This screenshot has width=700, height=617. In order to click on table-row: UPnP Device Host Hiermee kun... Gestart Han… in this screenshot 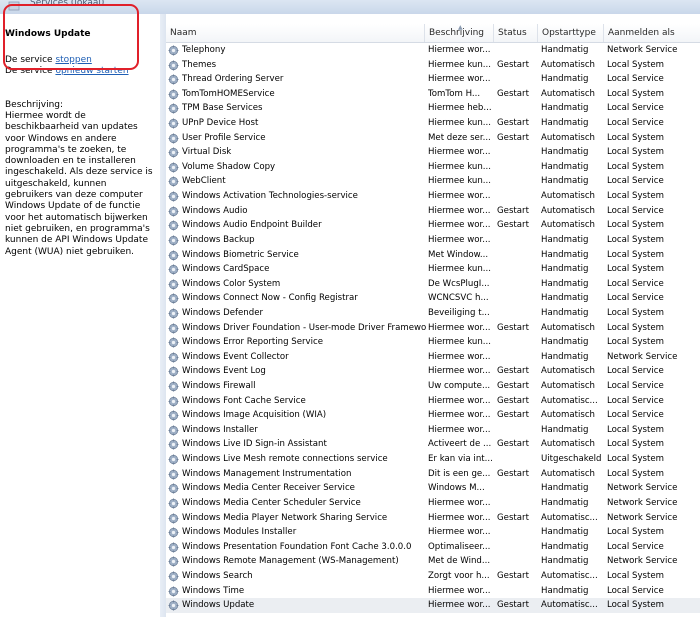, I will do `click(433, 123)`.